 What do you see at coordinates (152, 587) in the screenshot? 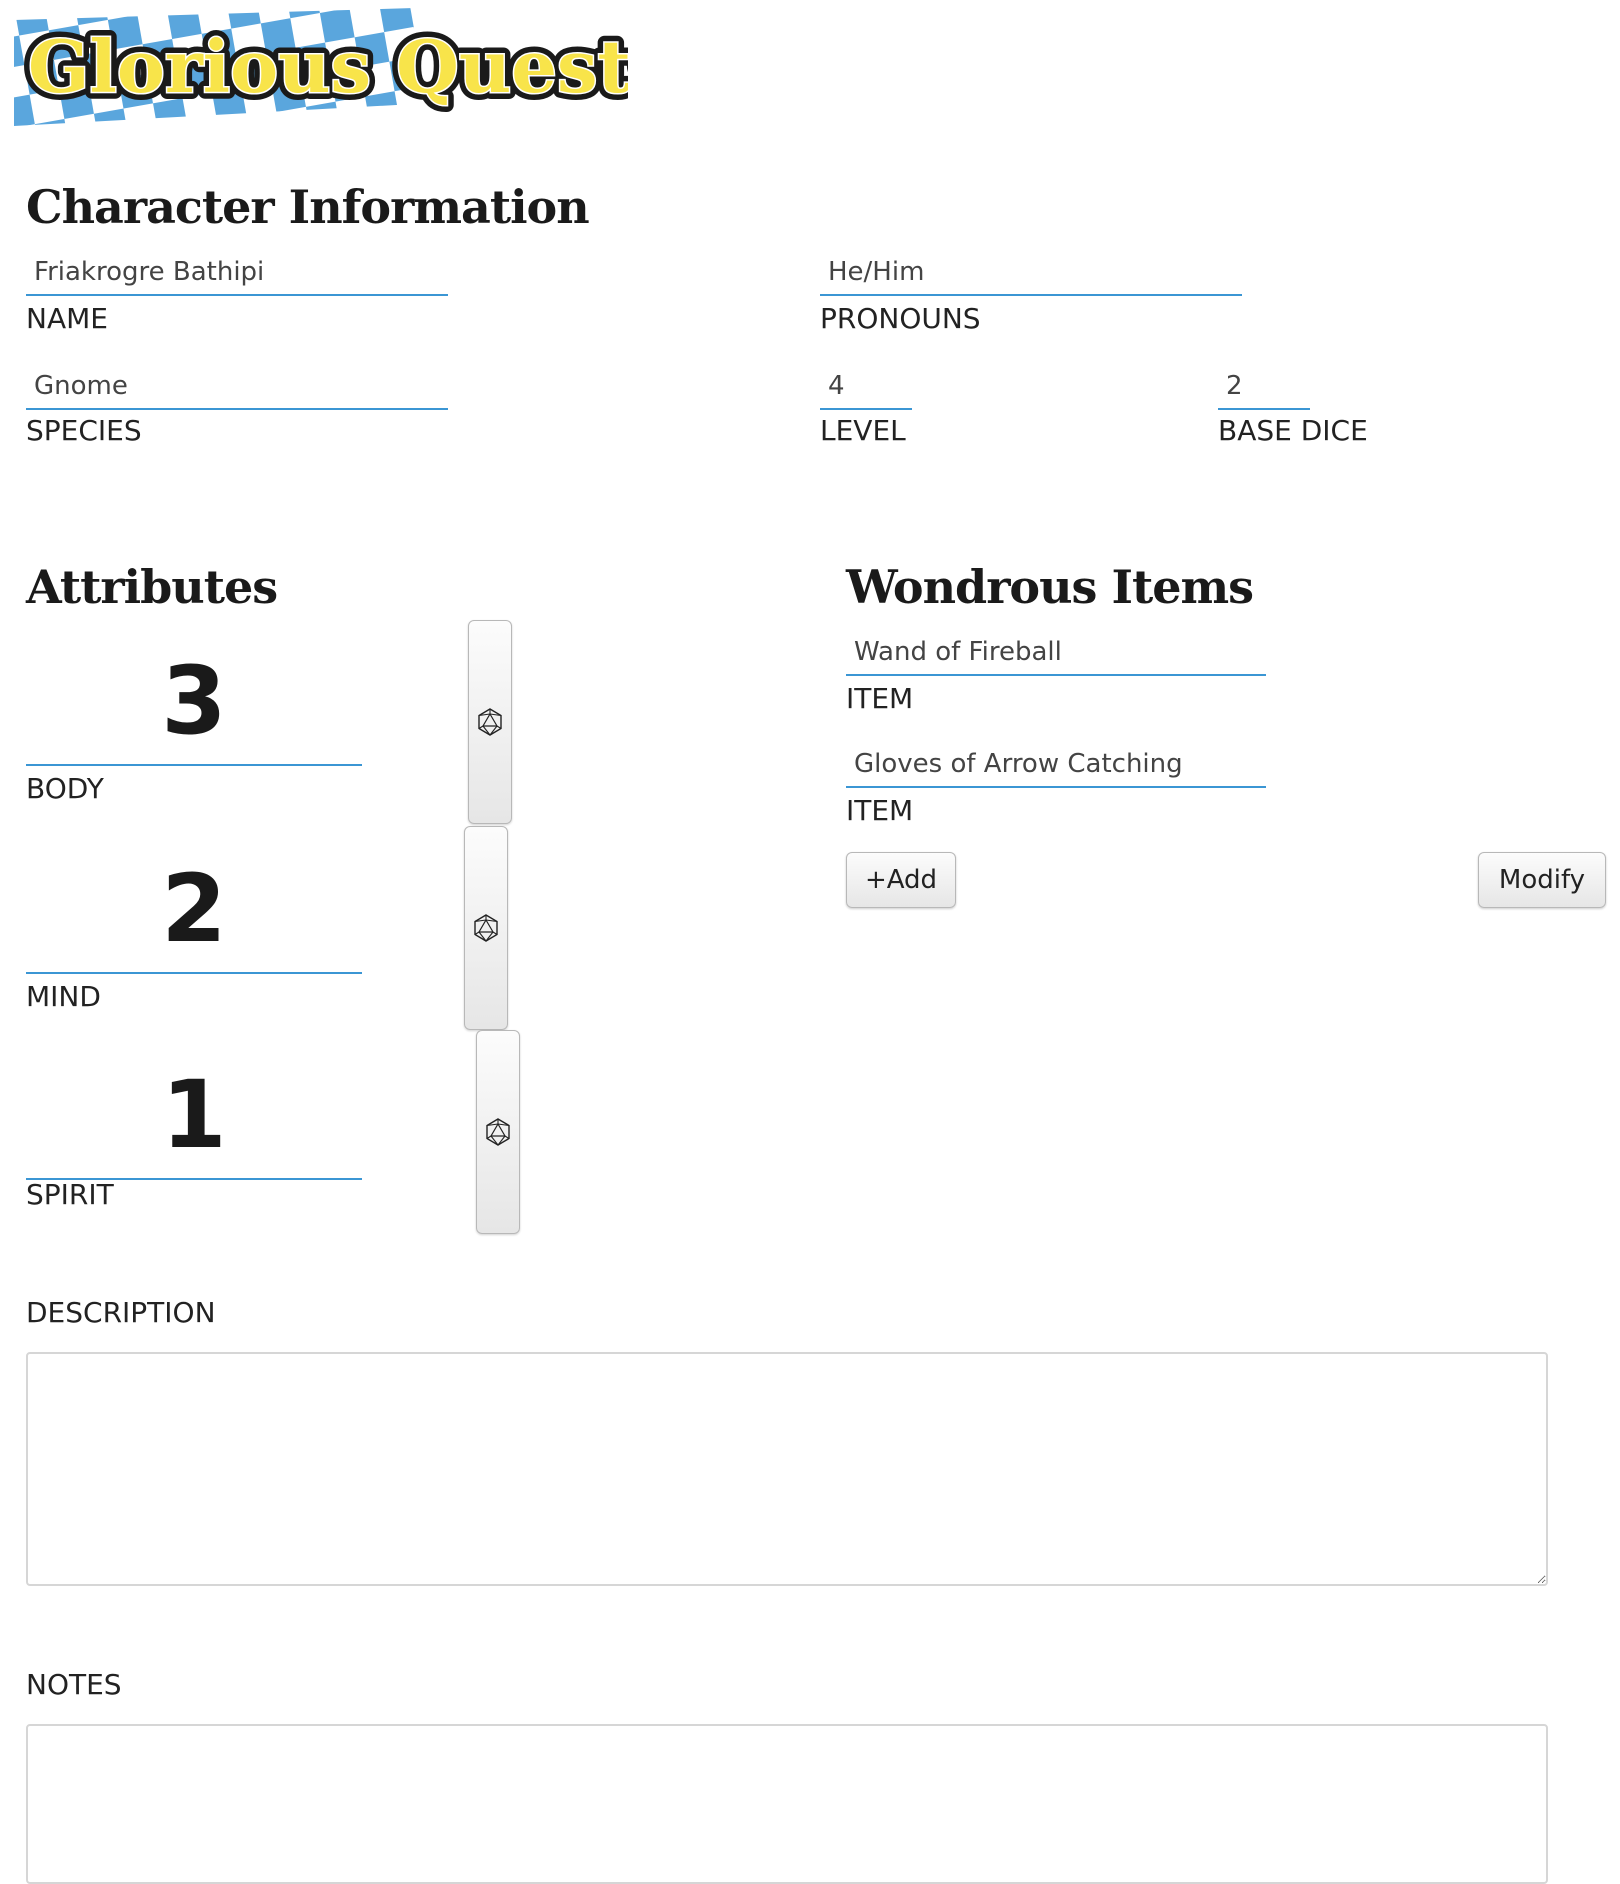
I see `attributes-heading: Attributes` at bounding box center [152, 587].